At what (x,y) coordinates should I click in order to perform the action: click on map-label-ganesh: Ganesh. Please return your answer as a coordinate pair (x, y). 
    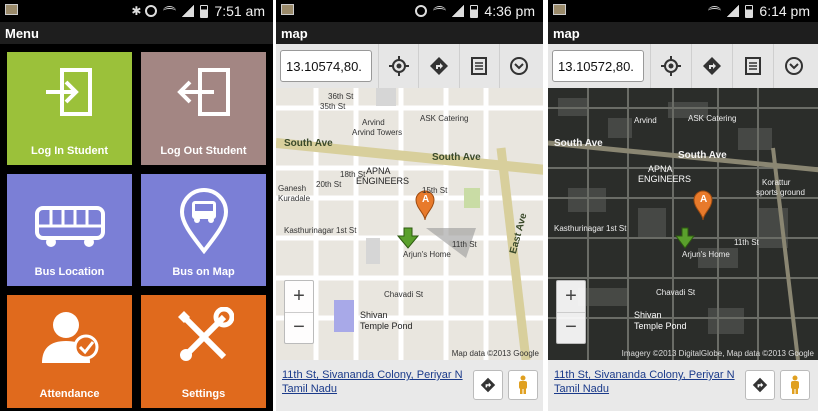
    Looking at the image, I should click on (292, 188).